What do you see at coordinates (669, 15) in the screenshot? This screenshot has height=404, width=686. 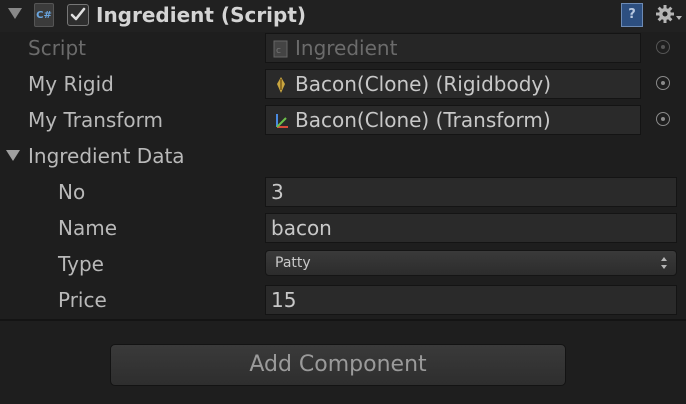 I see `gear-icon` at bounding box center [669, 15].